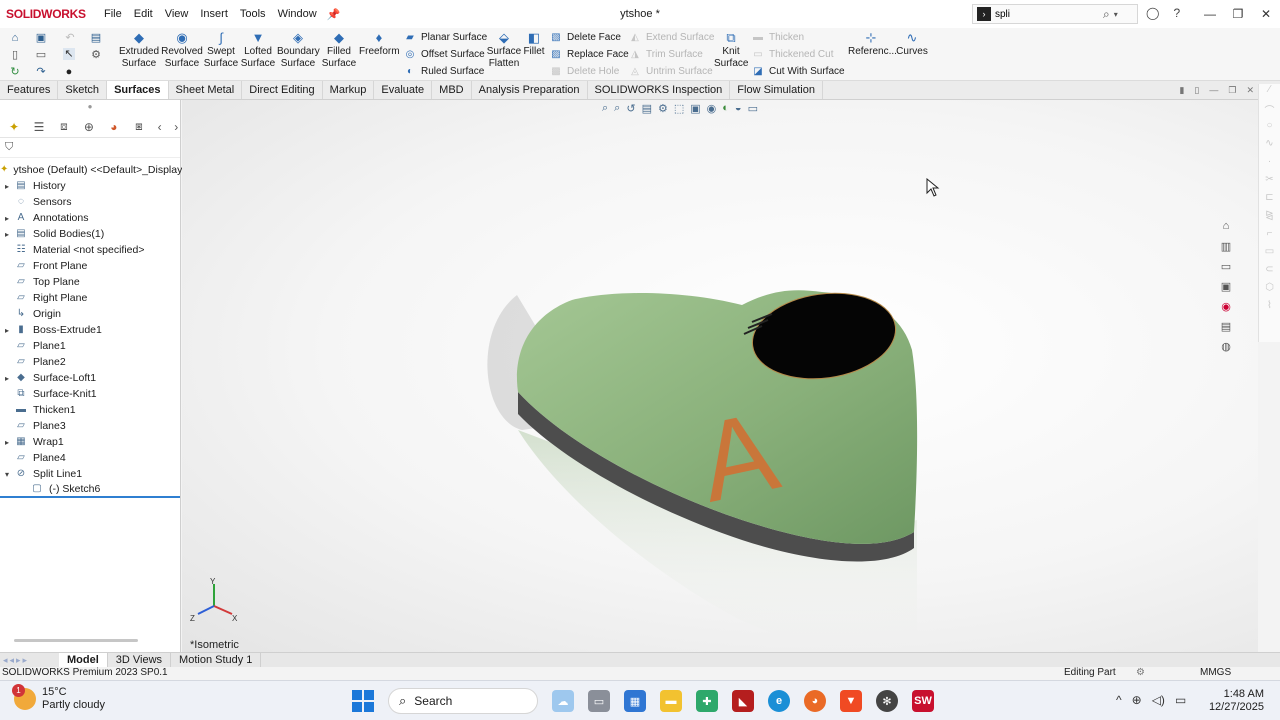  I want to click on feature-manager-icon: ✦, so click(14, 127).